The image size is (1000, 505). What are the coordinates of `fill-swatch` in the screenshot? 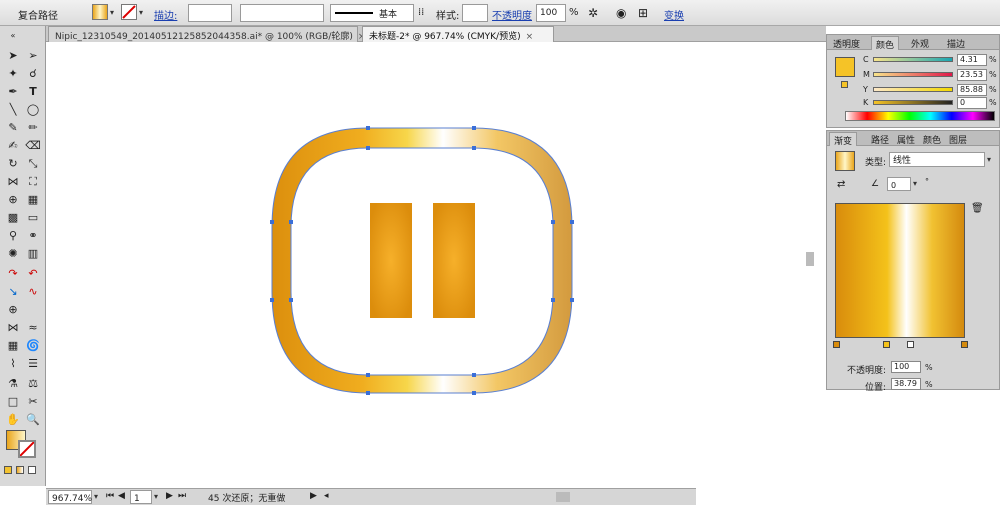 It's located at (100, 13).